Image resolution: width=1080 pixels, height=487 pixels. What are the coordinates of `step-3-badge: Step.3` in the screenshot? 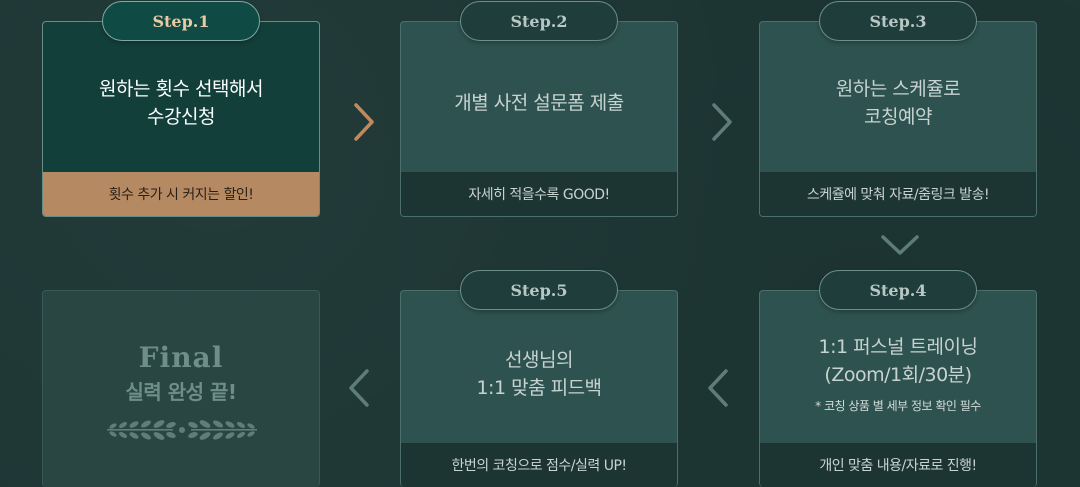 It's located at (898, 21).